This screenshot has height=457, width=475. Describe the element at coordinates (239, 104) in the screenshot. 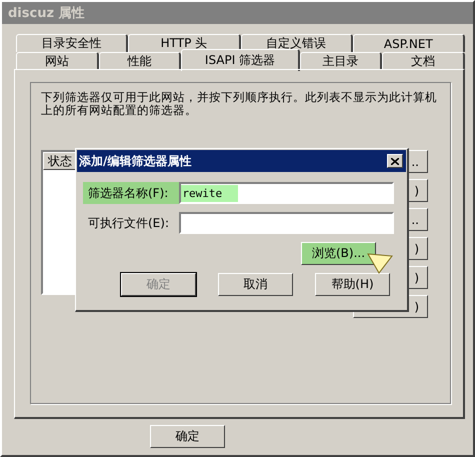

I see `description-text: 下列筛选器仅可用于此网站，并按下列顺序执行。此列表不显示为此计算机上的所有网站配置的筛选器。` at that location.